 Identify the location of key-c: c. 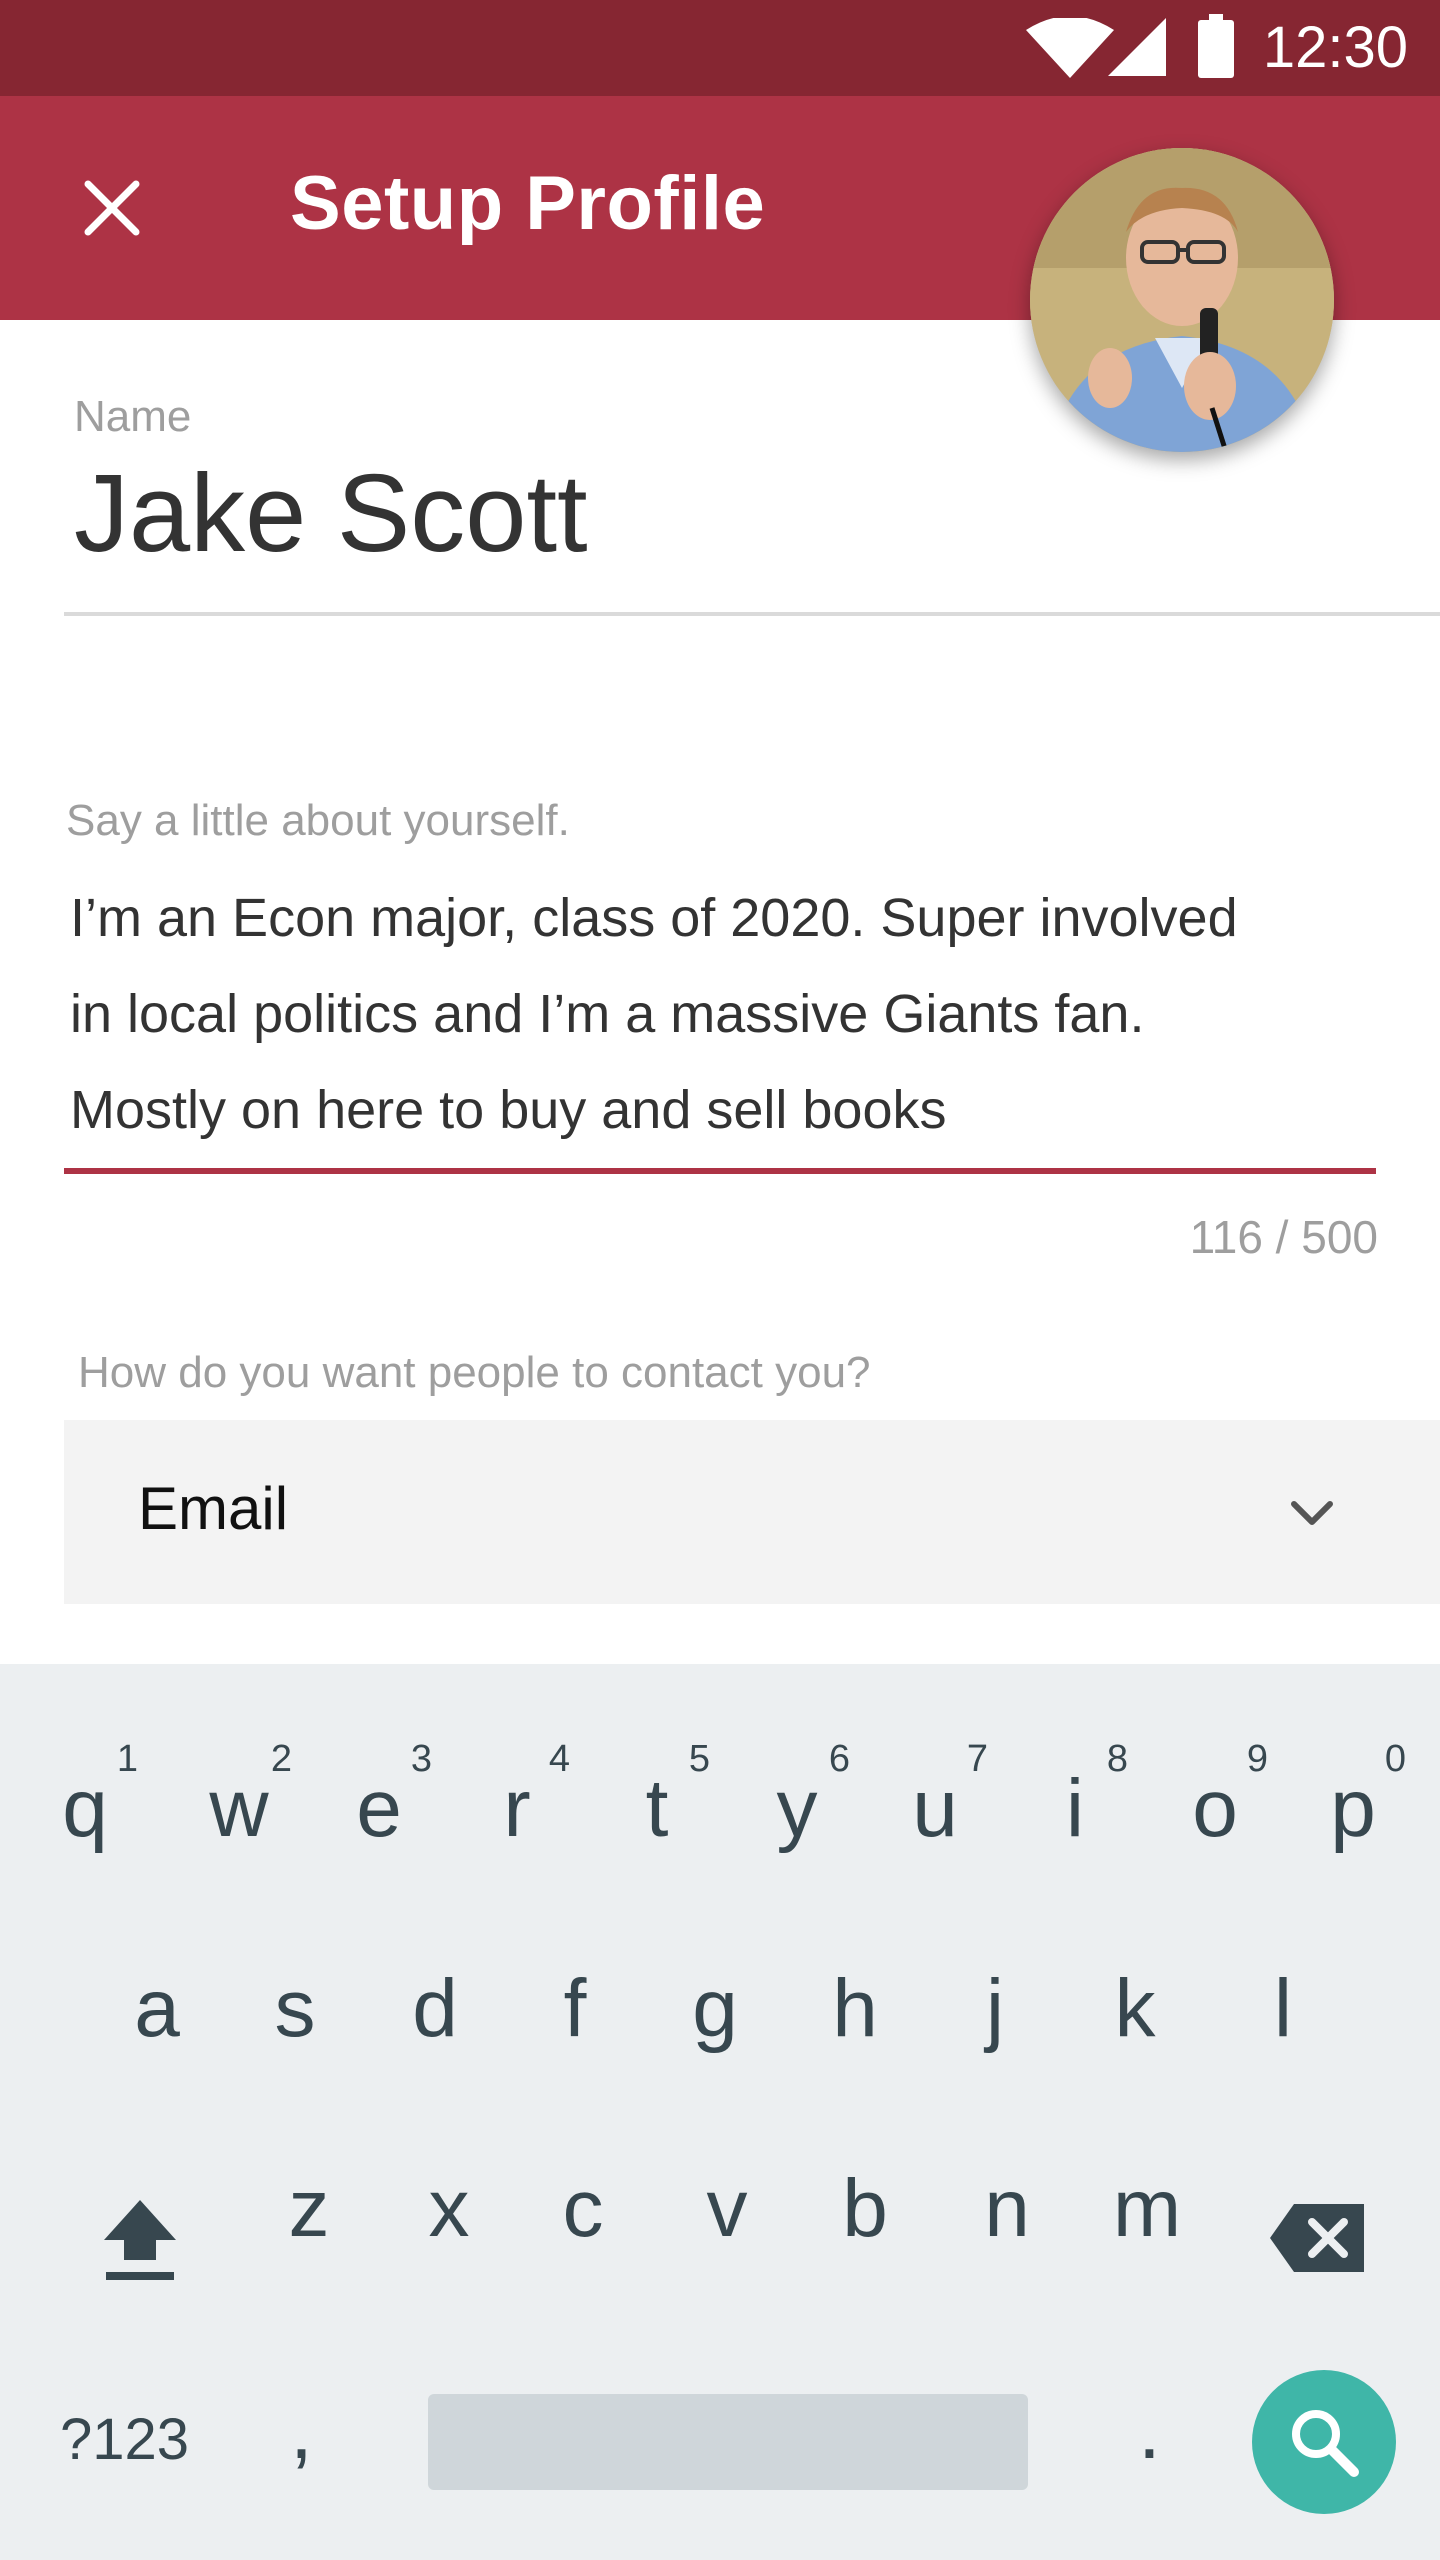
(583, 2229).